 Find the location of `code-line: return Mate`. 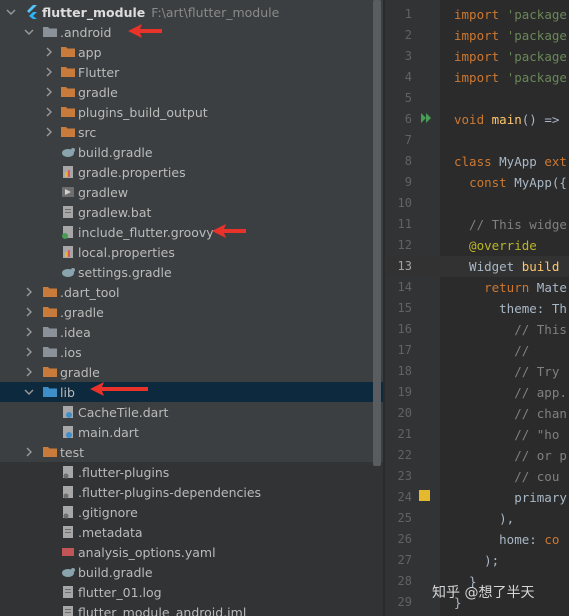

code-line: return Mate is located at coordinates (504, 287).